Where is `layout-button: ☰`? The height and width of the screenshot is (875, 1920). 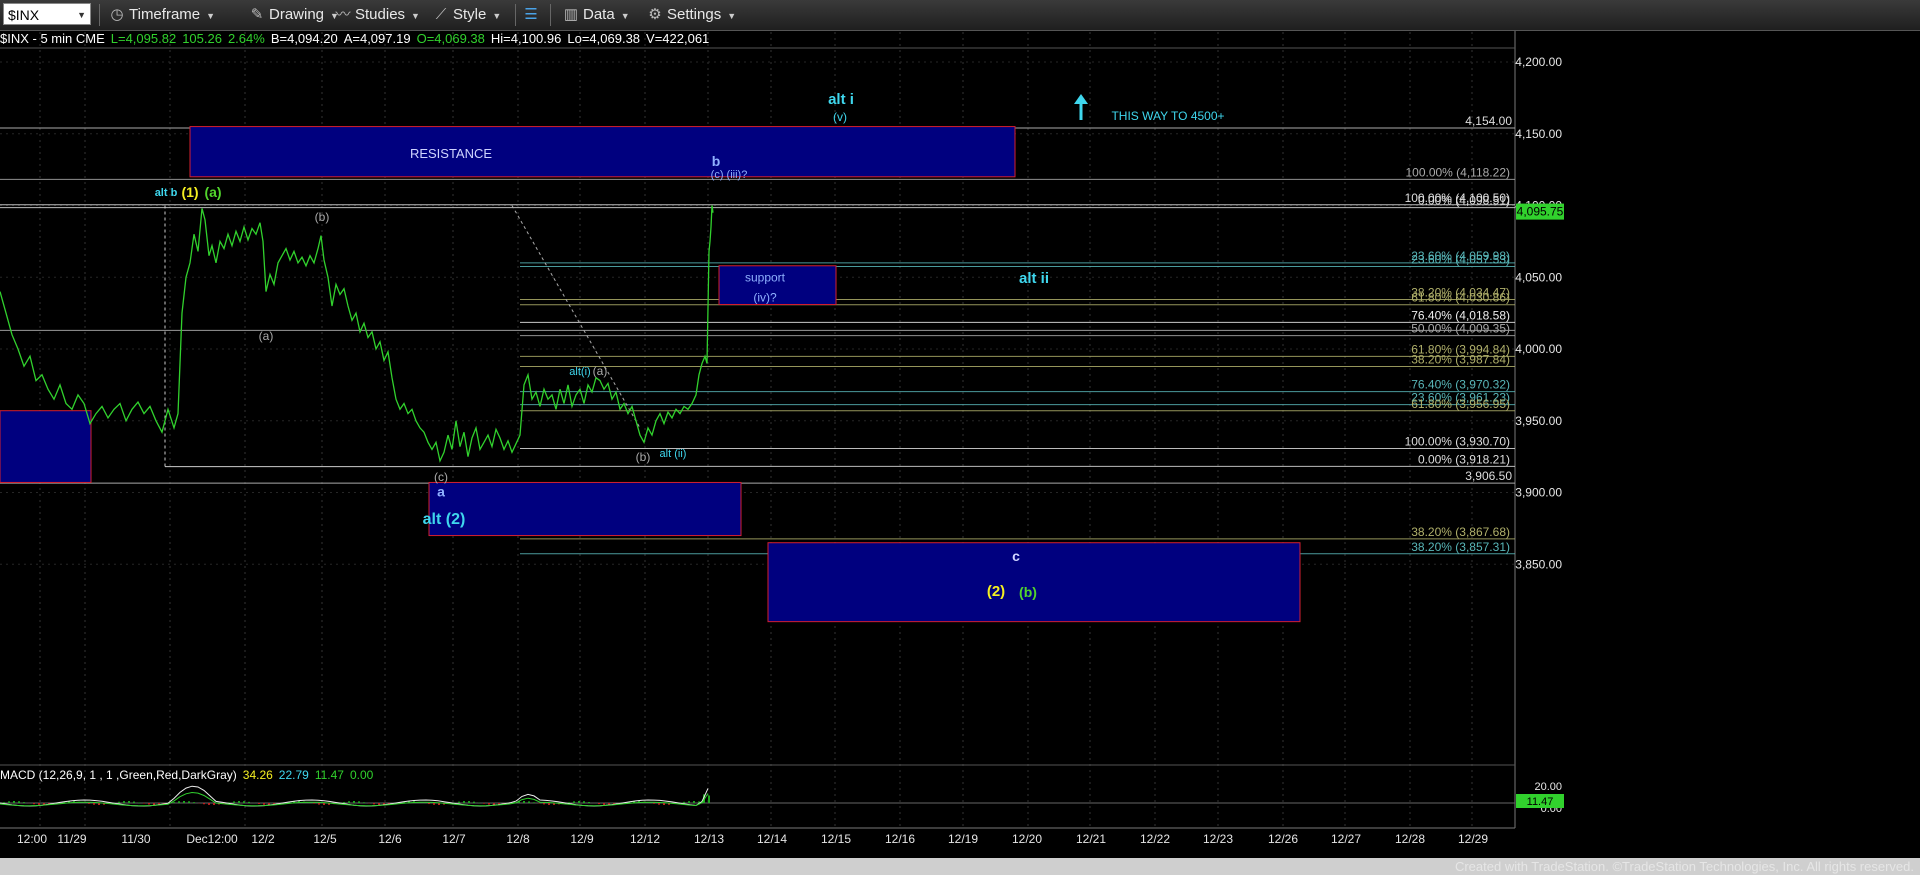
layout-button: ☰ is located at coordinates (532, 15).